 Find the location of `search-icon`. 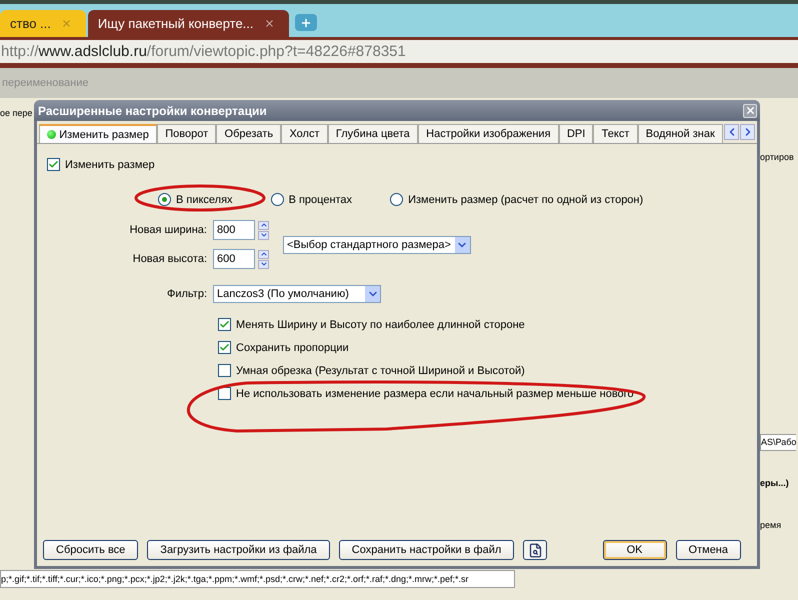

search-icon is located at coordinates (535, 550).